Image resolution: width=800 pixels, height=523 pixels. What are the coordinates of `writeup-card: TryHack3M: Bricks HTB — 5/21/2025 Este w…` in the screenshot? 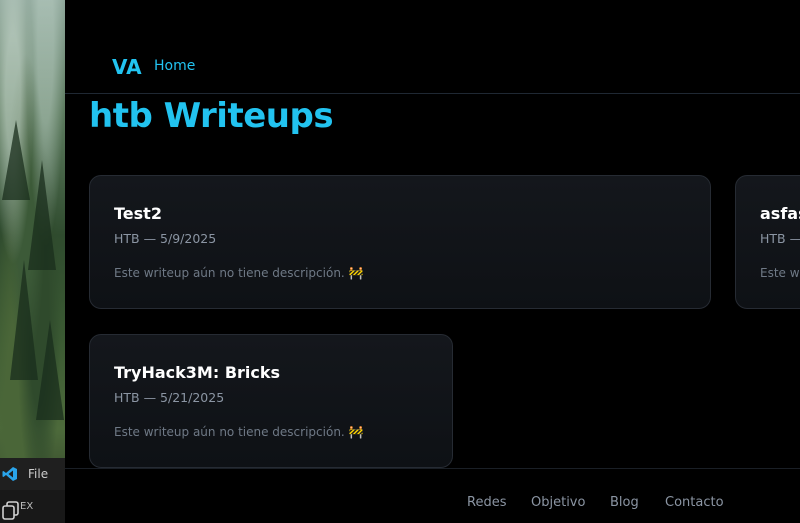 It's located at (271, 401).